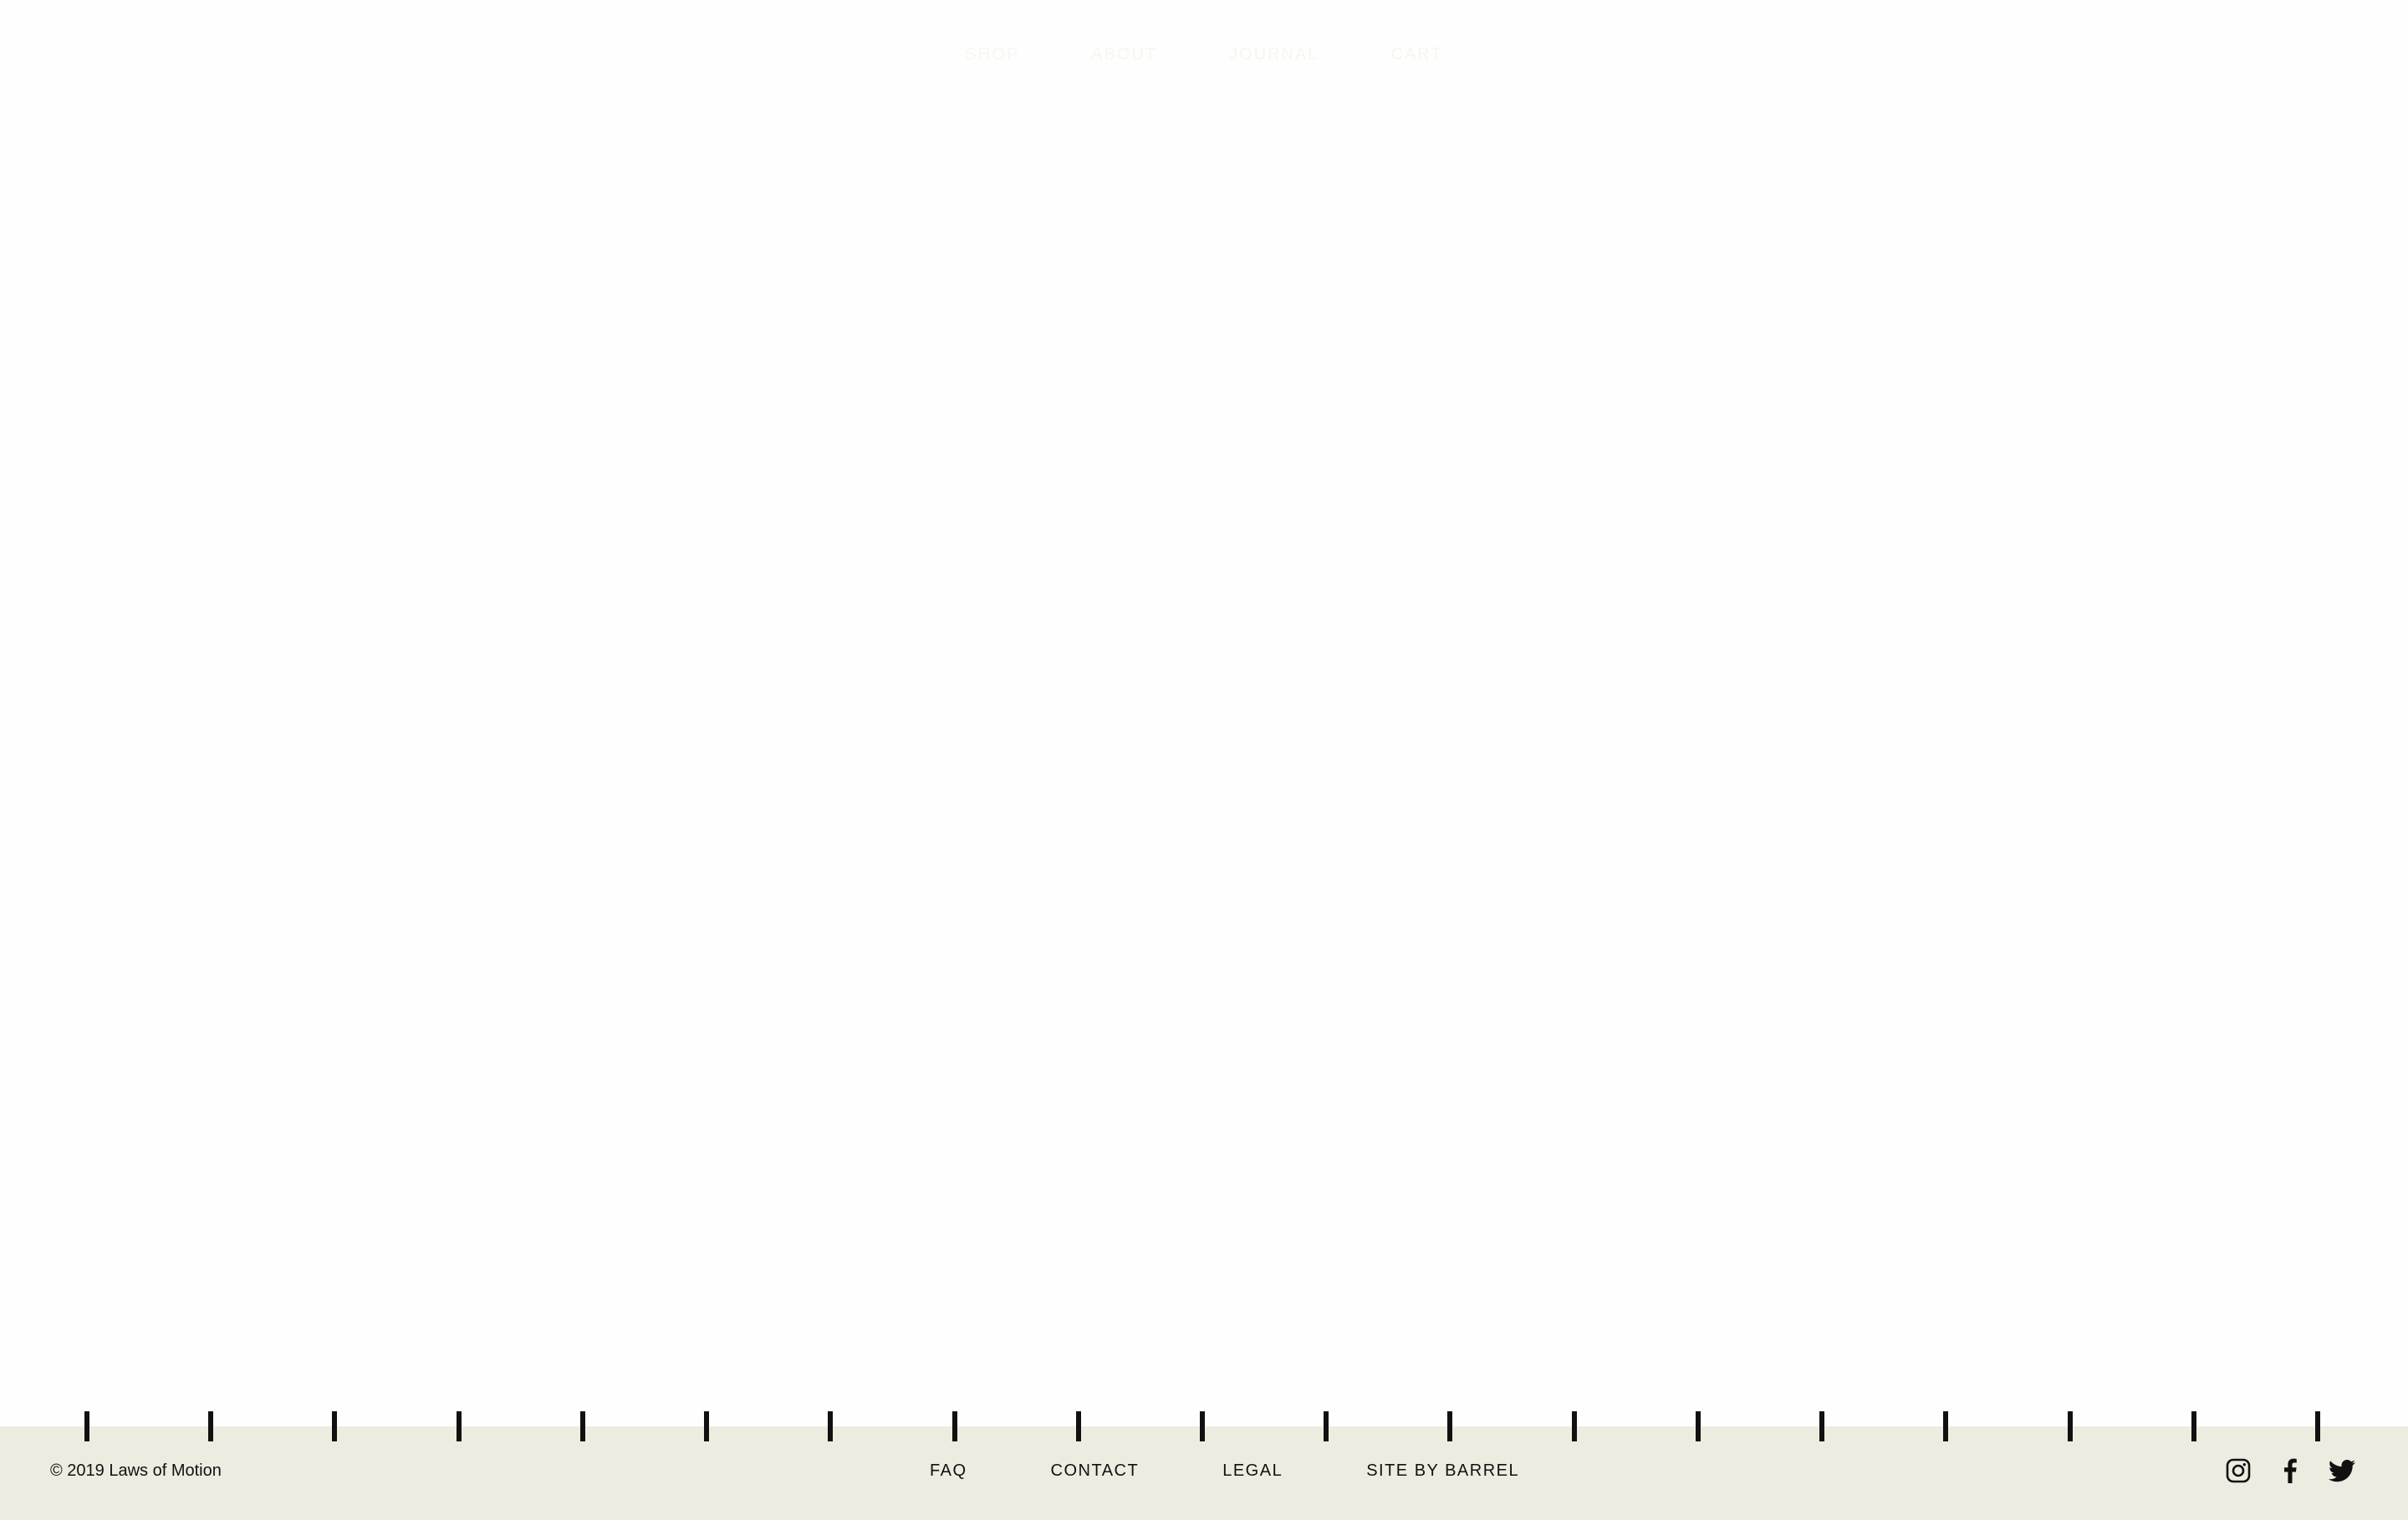 This screenshot has height=1520, width=2408. I want to click on copyright-text: © 2019 Laws of Motion, so click(136, 1471).